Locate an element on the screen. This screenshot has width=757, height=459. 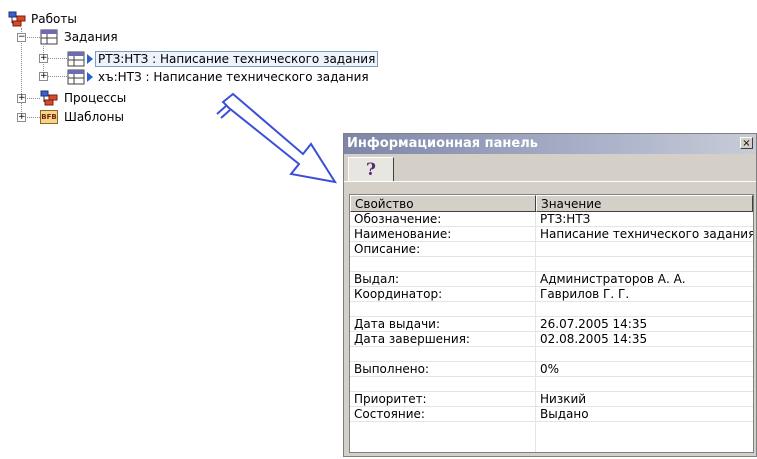
pointer-arrow-icon is located at coordinates (277, 138).